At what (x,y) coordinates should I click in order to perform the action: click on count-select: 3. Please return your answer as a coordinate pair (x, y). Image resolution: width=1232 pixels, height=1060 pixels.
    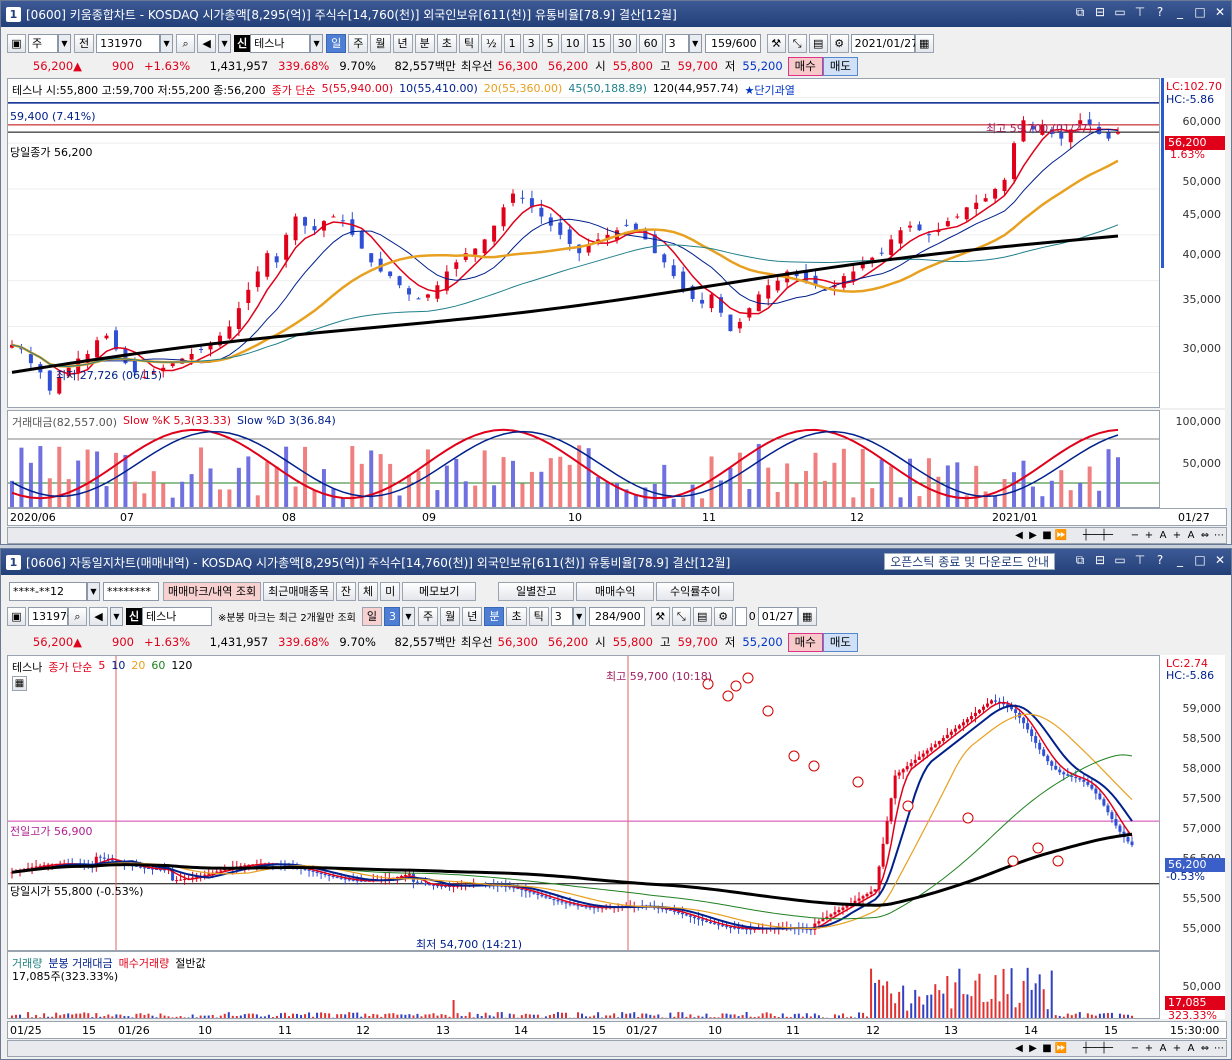
    Looking at the image, I should click on (676, 43).